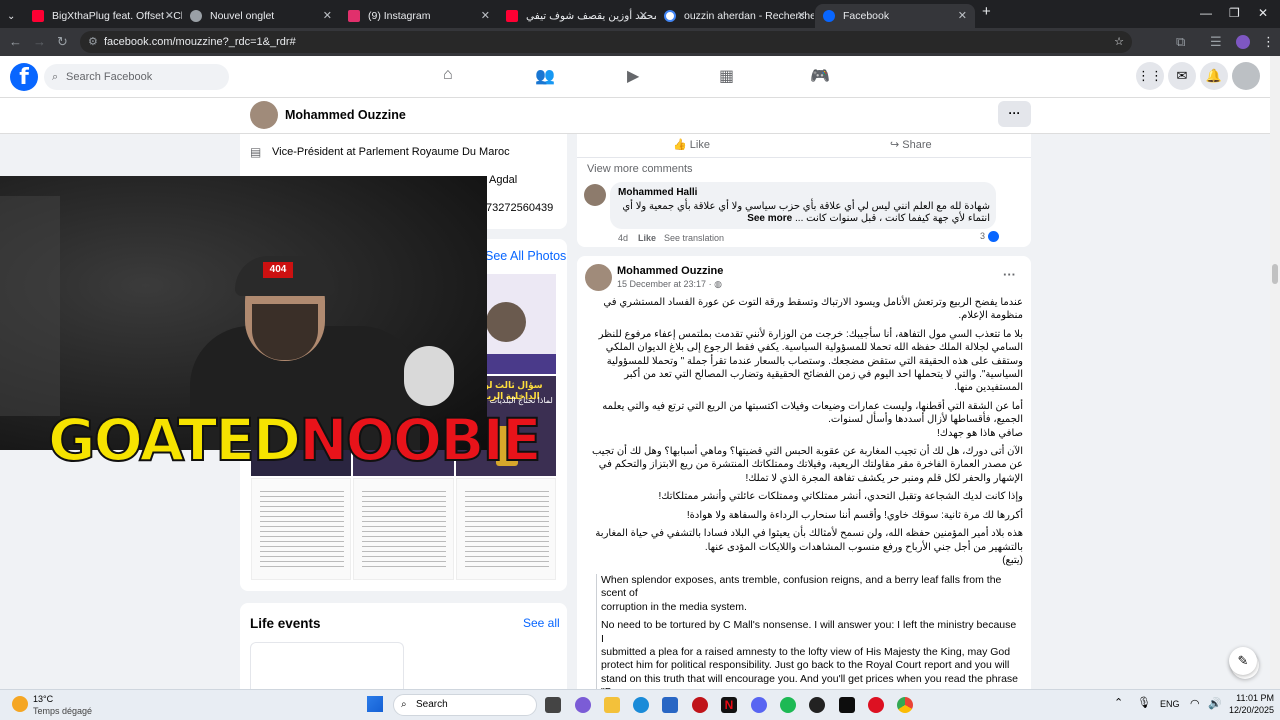 This screenshot has width=1280, height=720. I want to click on microphone, so click(429, 376).